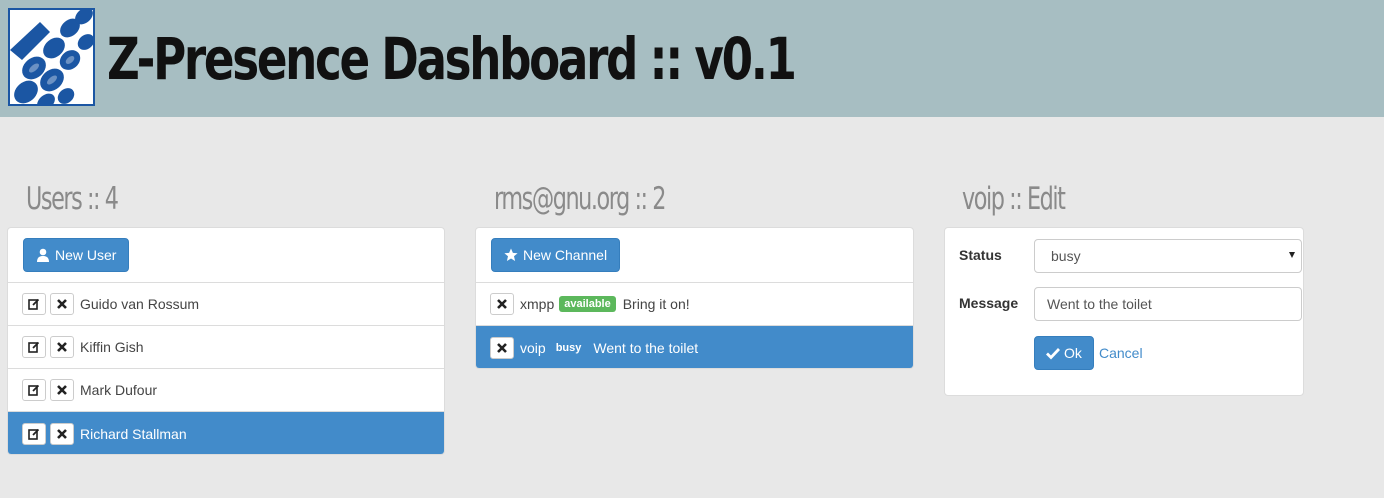 Image resolution: width=1384 pixels, height=498 pixels. I want to click on checkmark-icon, so click(1053, 354).